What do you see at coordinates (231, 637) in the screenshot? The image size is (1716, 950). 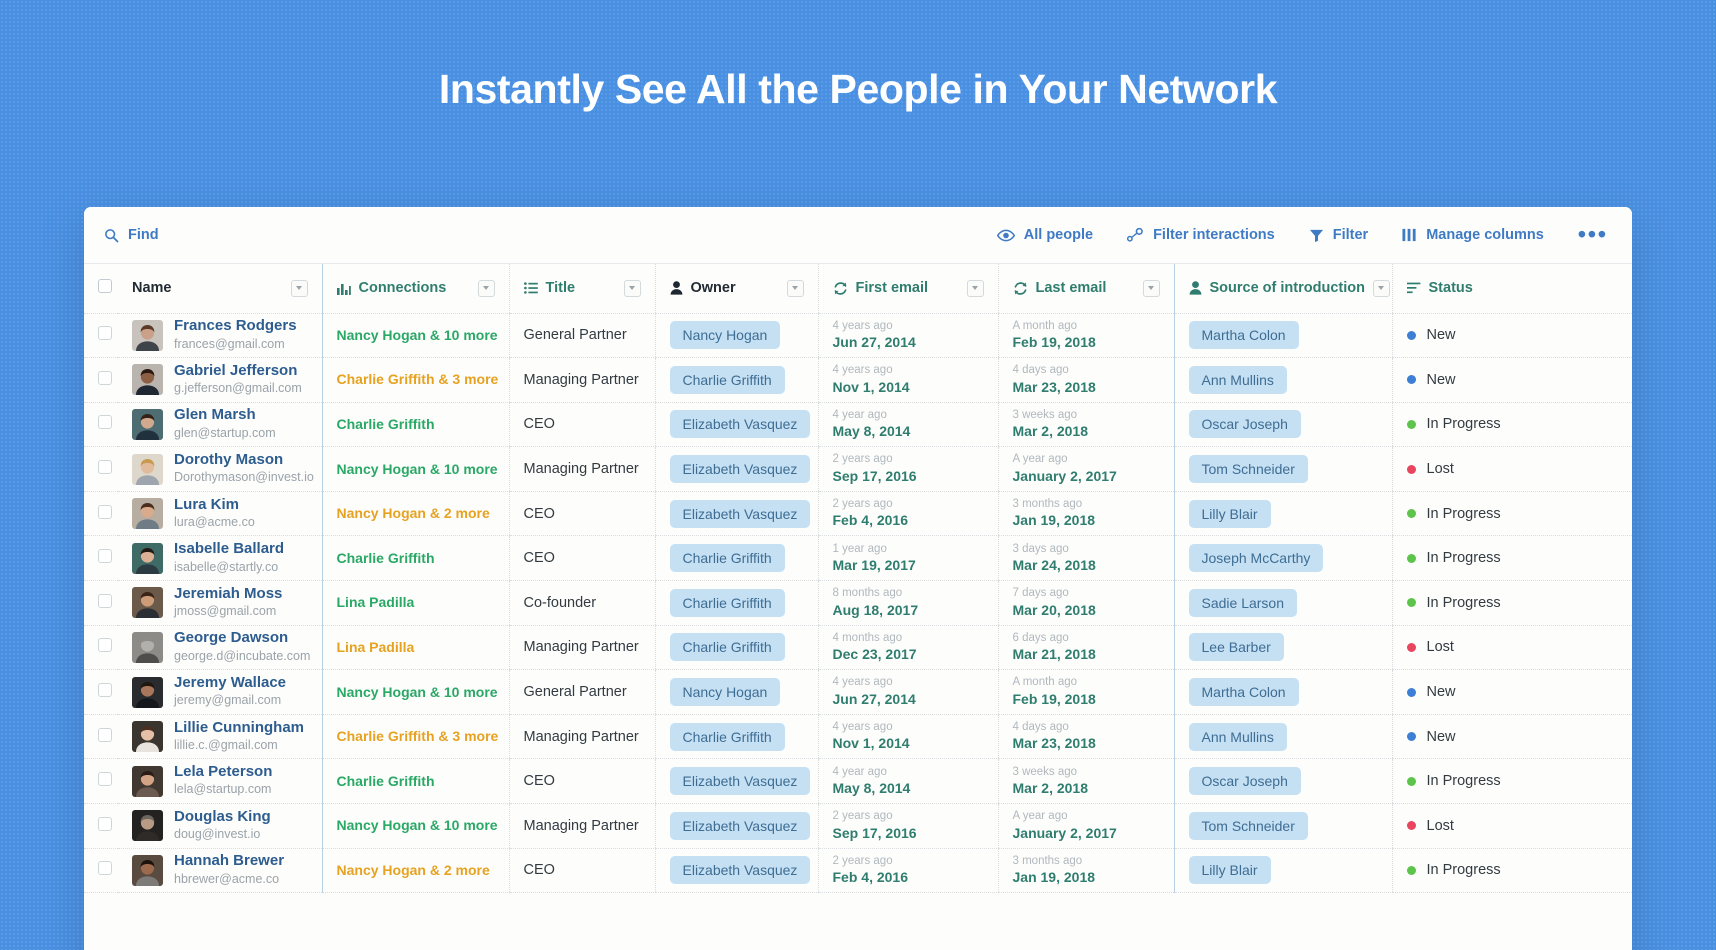 I see `person-name: George Dawson` at bounding box center [231, 637].